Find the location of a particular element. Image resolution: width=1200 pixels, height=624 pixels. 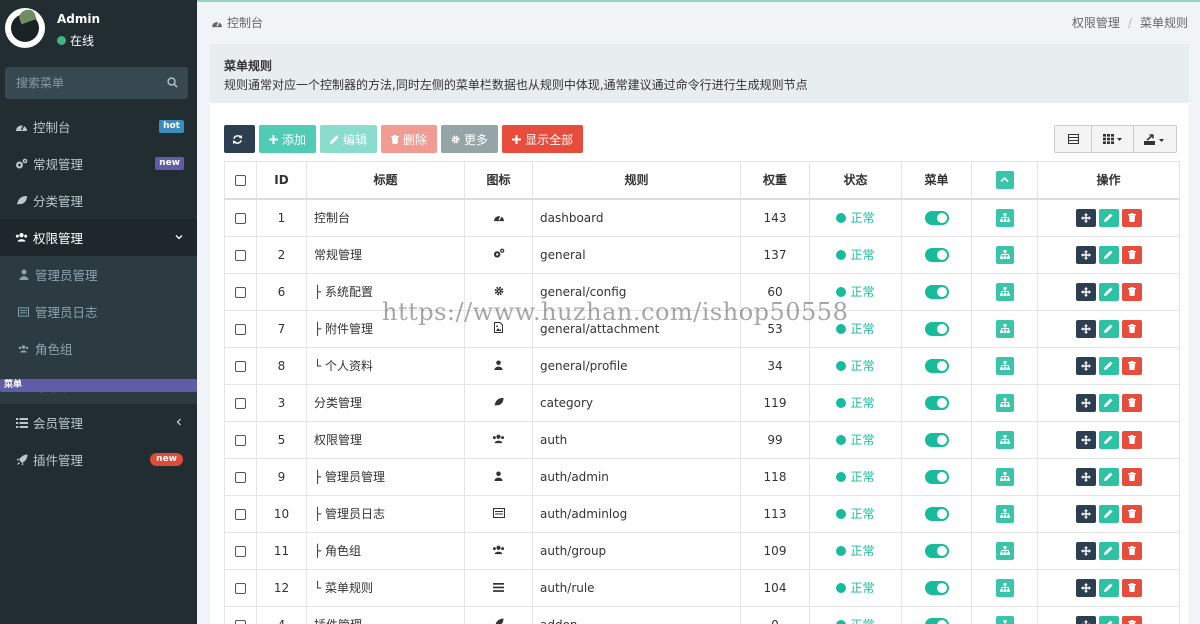

table-row: 5 权限管理 auth 99 正常 is located at coordinates (702, 439).